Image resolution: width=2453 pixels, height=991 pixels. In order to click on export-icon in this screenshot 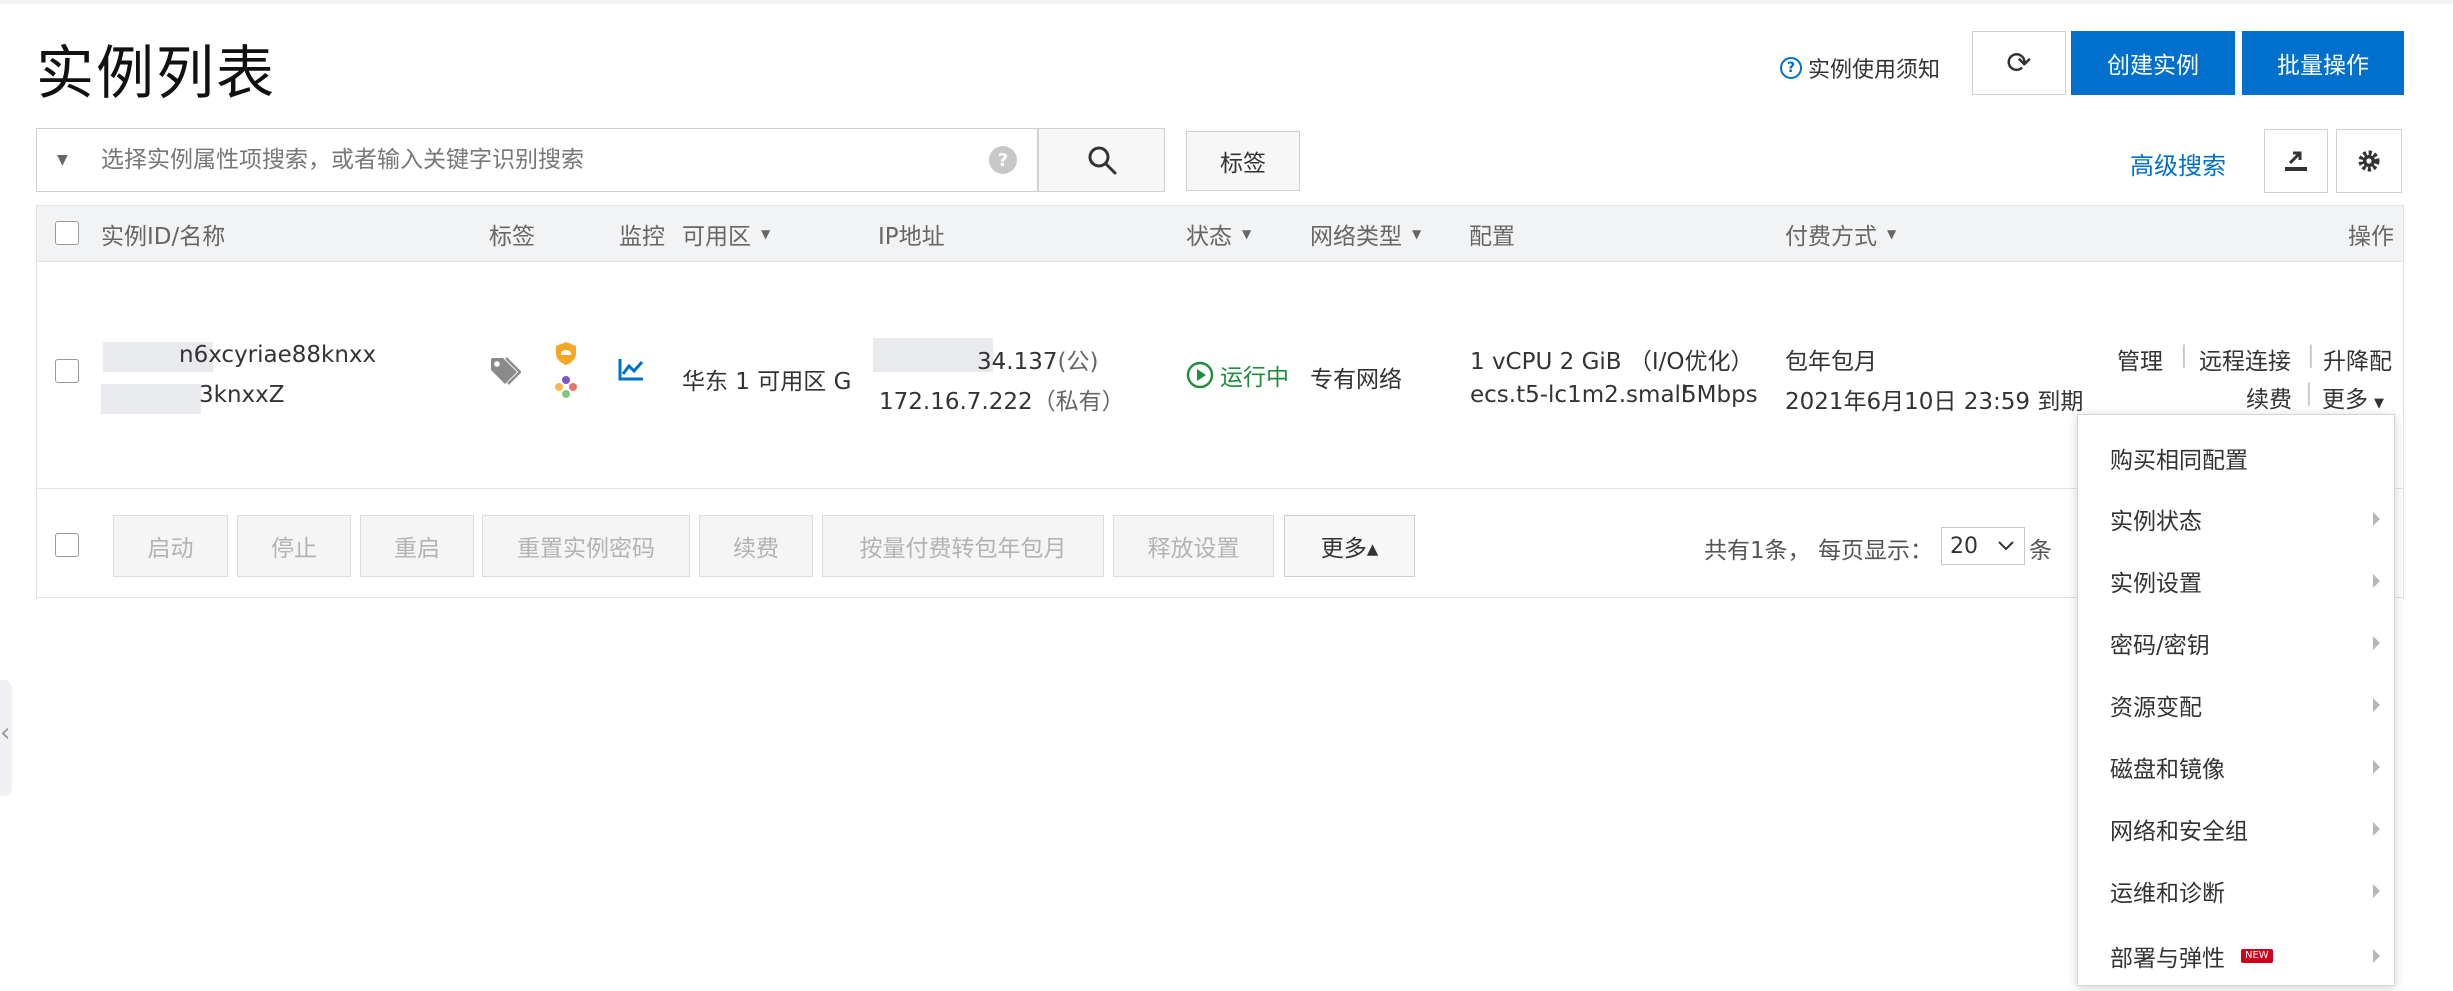, I will do `click(2296, 161)`.